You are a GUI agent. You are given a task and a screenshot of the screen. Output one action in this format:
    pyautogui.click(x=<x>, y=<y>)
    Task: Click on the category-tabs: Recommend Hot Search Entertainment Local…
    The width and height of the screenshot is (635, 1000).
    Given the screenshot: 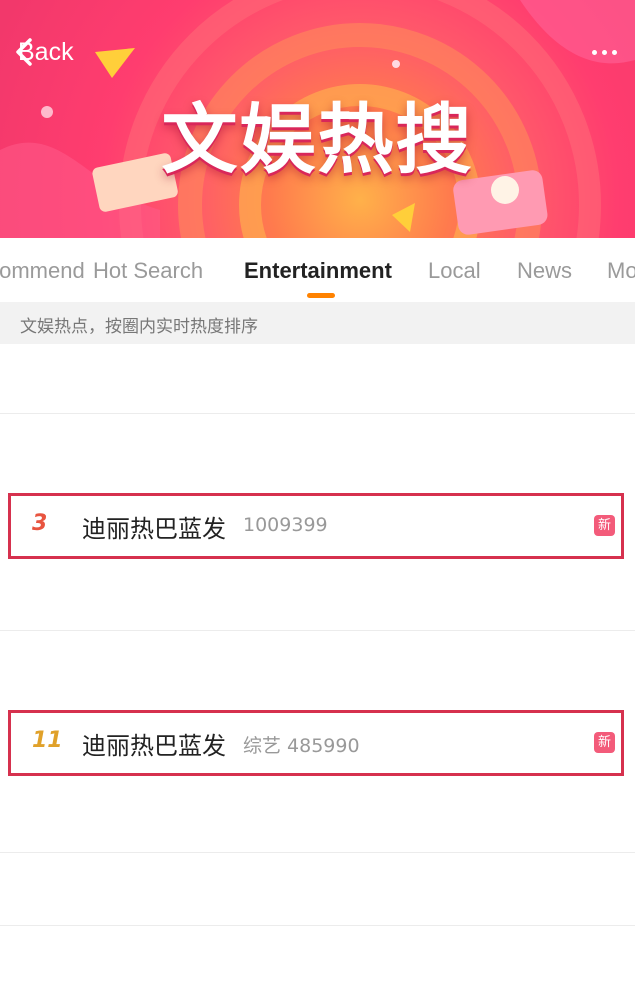 What is the action you would take?
    pyautogui.click(x=317, y=270)
    